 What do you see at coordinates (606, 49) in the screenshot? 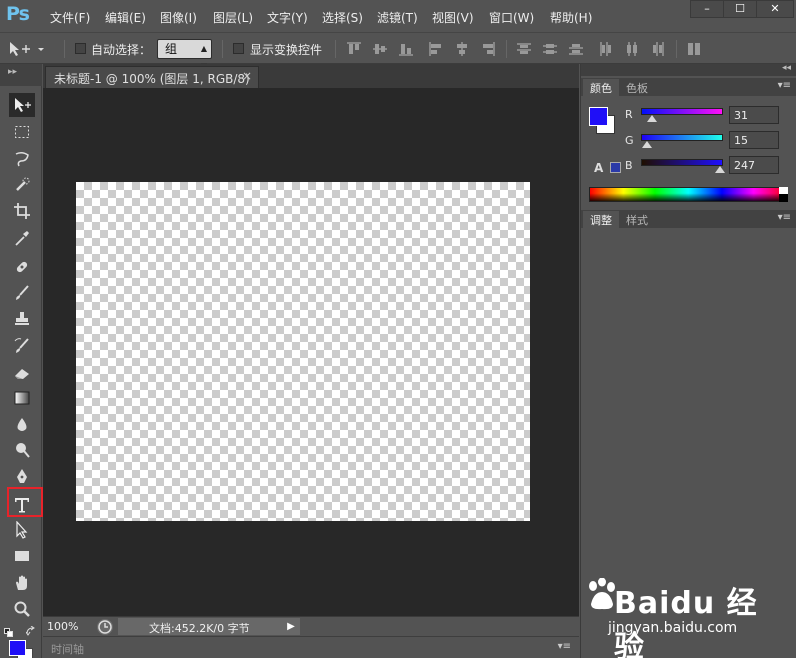
I see `distribute-left-icon` at bounding box center [606, 49].